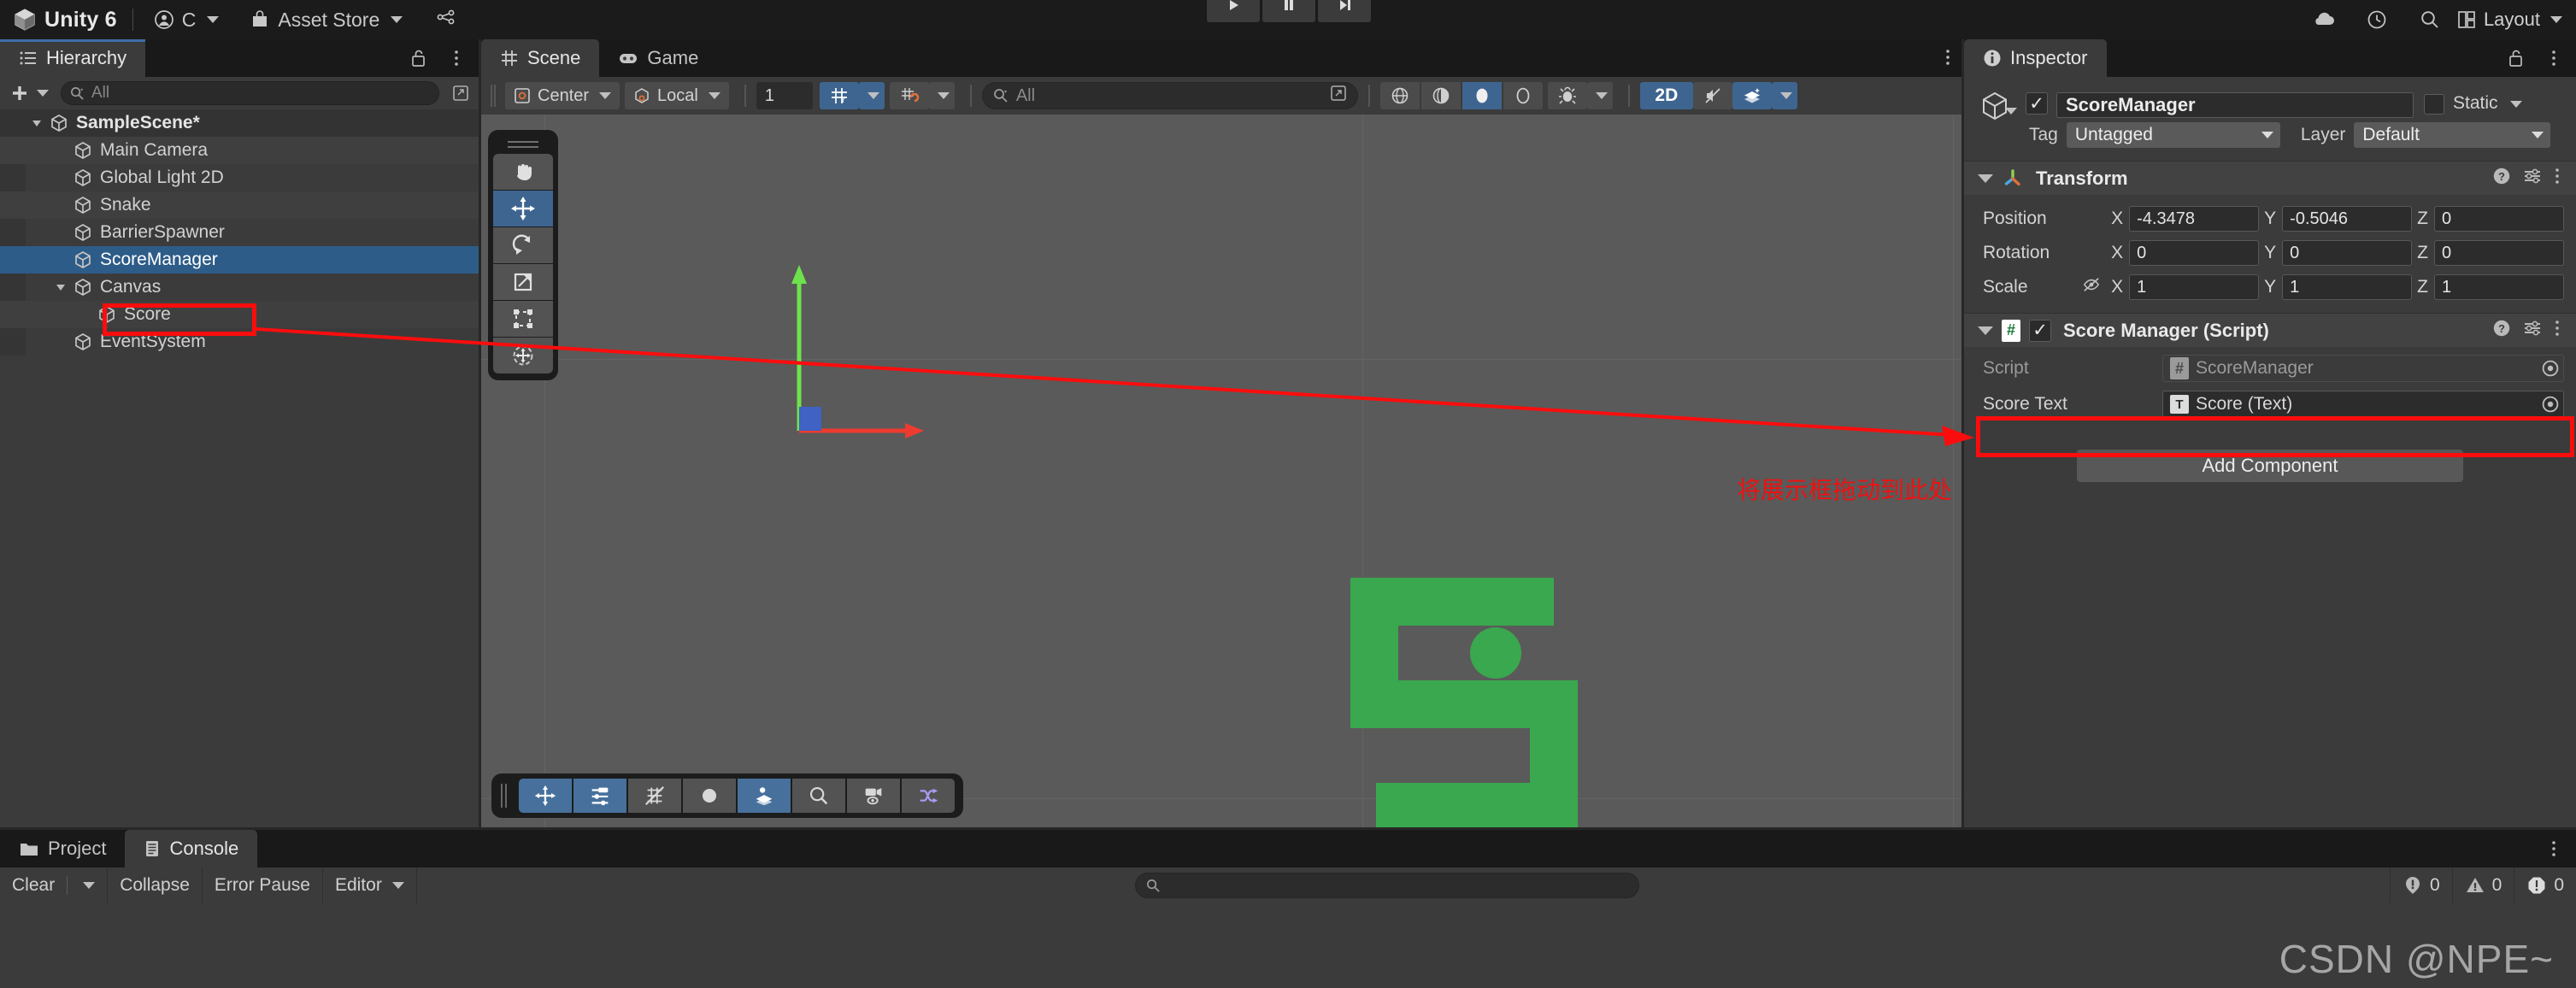 The width and height of the screenshot is (2576, 988). I want to click on pause-button, so click(1288, 11).